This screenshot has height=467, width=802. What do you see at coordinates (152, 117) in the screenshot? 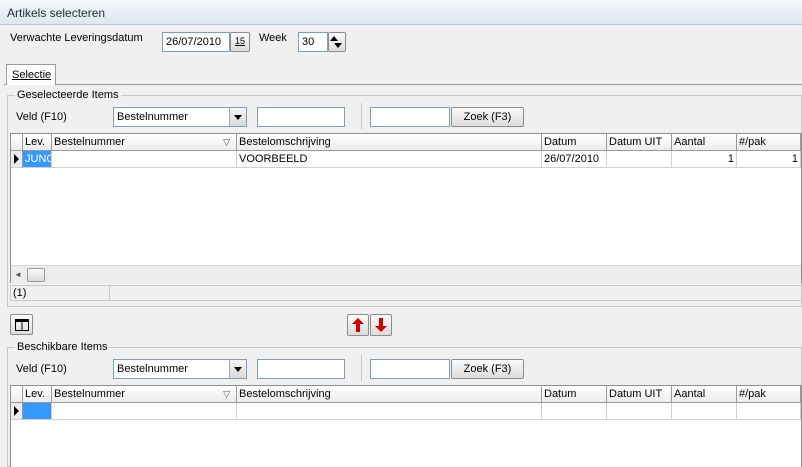
I see `selected-field-value: Bestelnummer` at bounding box center [152, 117].